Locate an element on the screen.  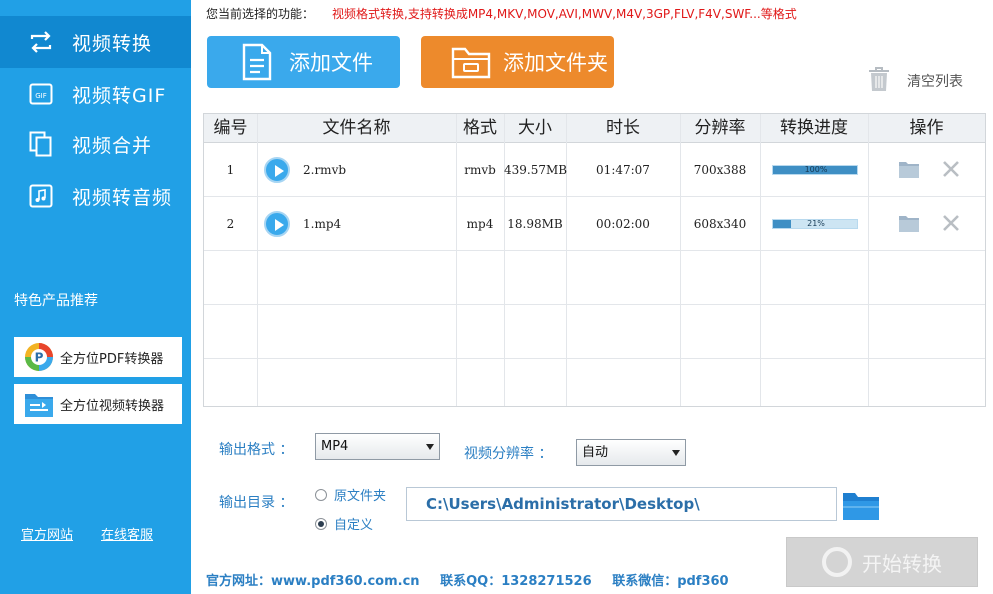
progress-label: 21% is located at coordinates (816, 223).